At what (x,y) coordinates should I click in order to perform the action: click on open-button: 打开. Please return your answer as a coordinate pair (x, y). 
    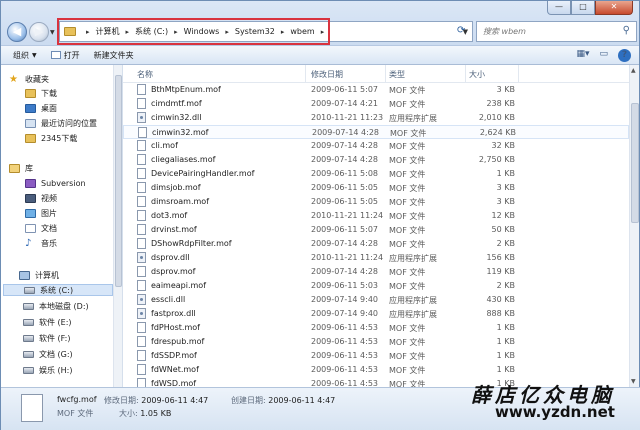
    Looking at the image, I should click on (65, 55).